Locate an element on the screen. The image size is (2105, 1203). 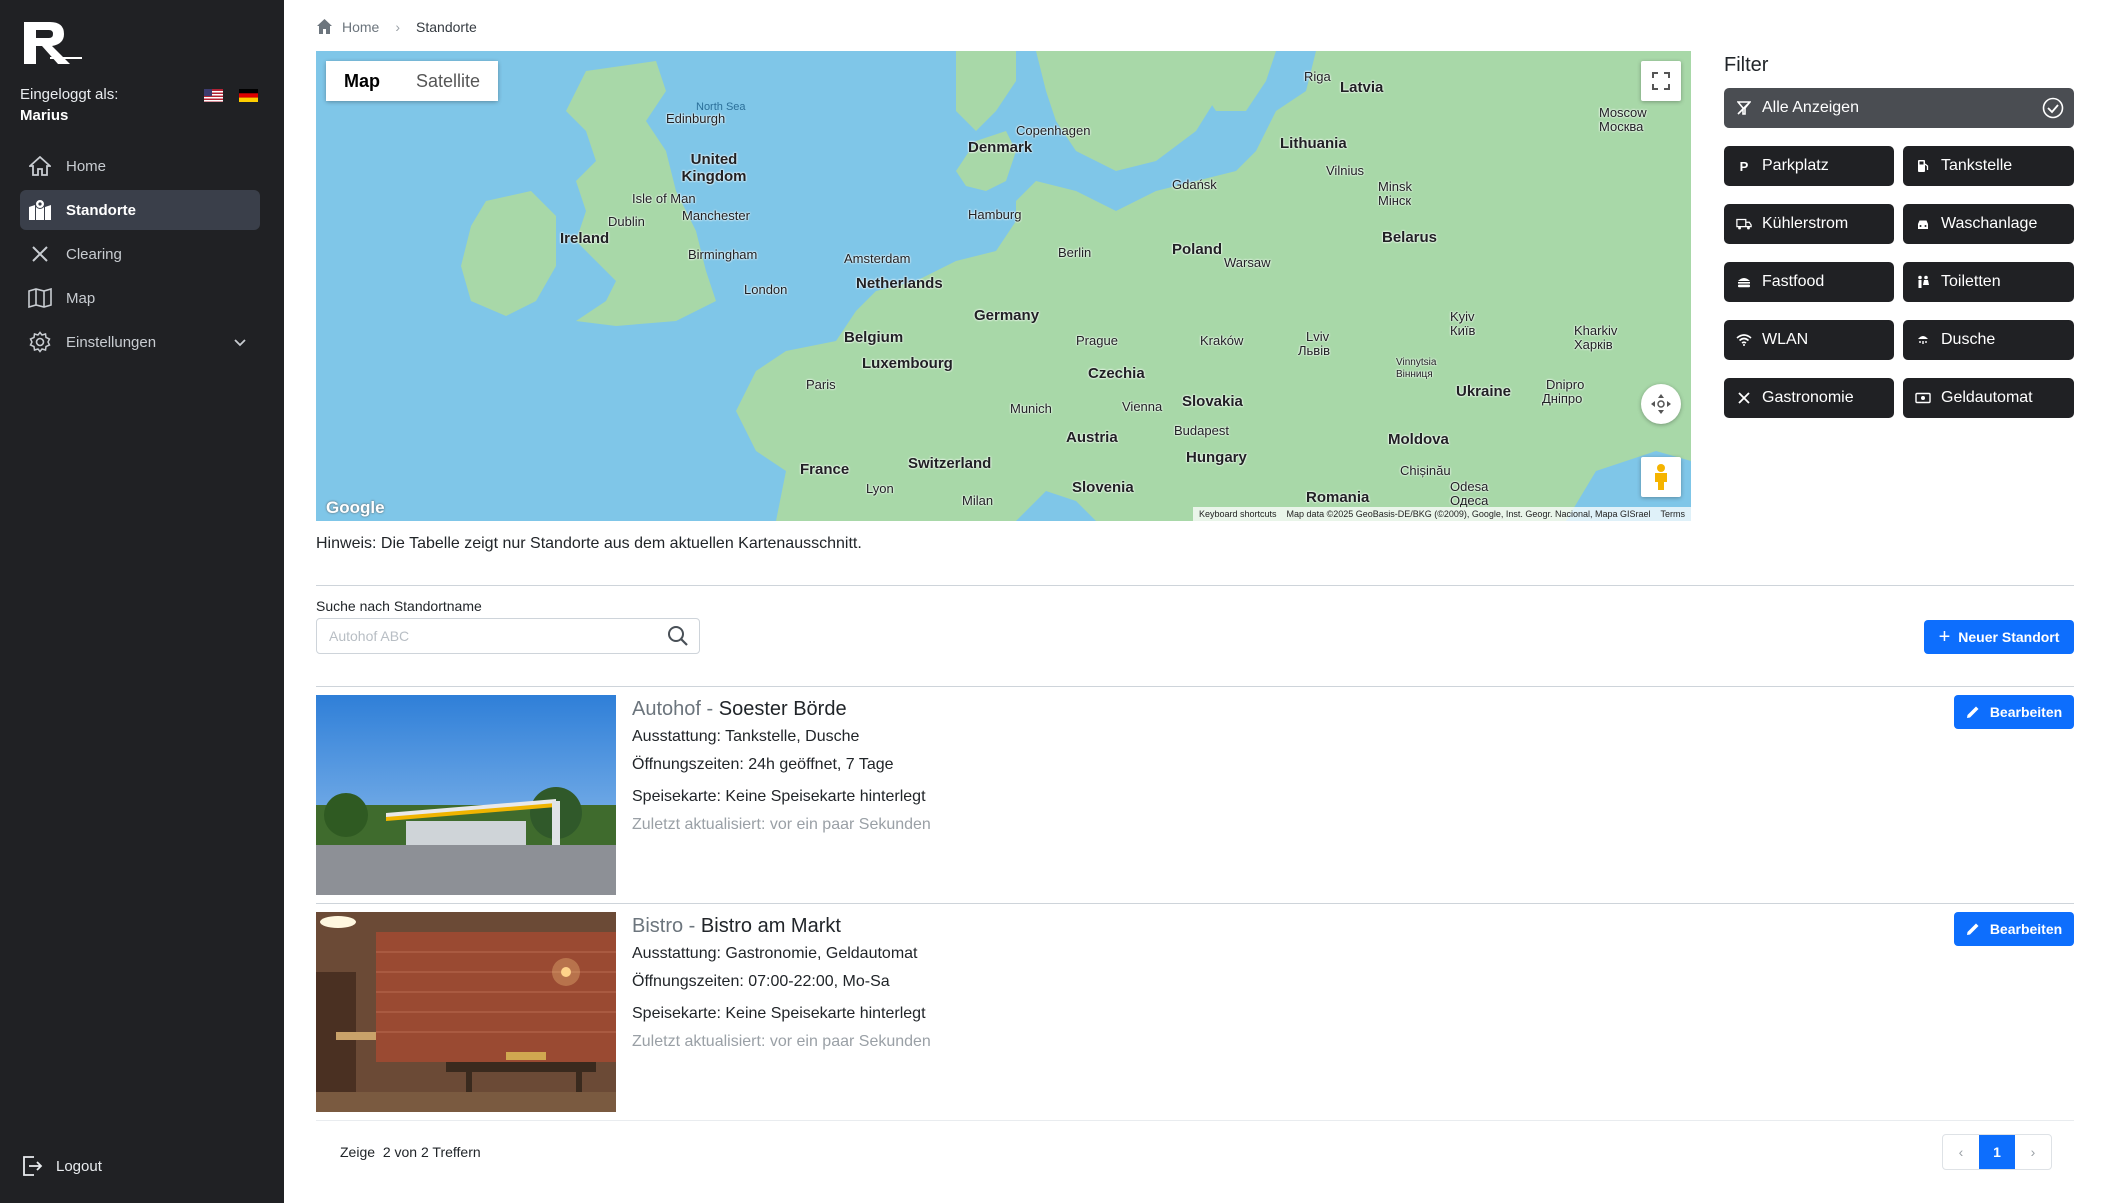
search-label: Suche nach Standortname is located at coordinates (399, 606).